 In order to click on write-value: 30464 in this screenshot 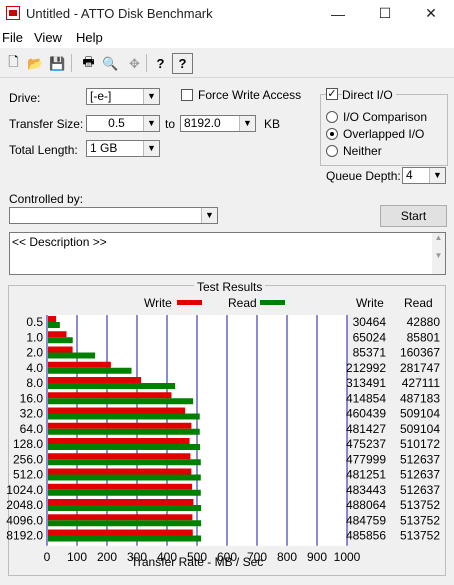, I will do `click(370, 322)`.